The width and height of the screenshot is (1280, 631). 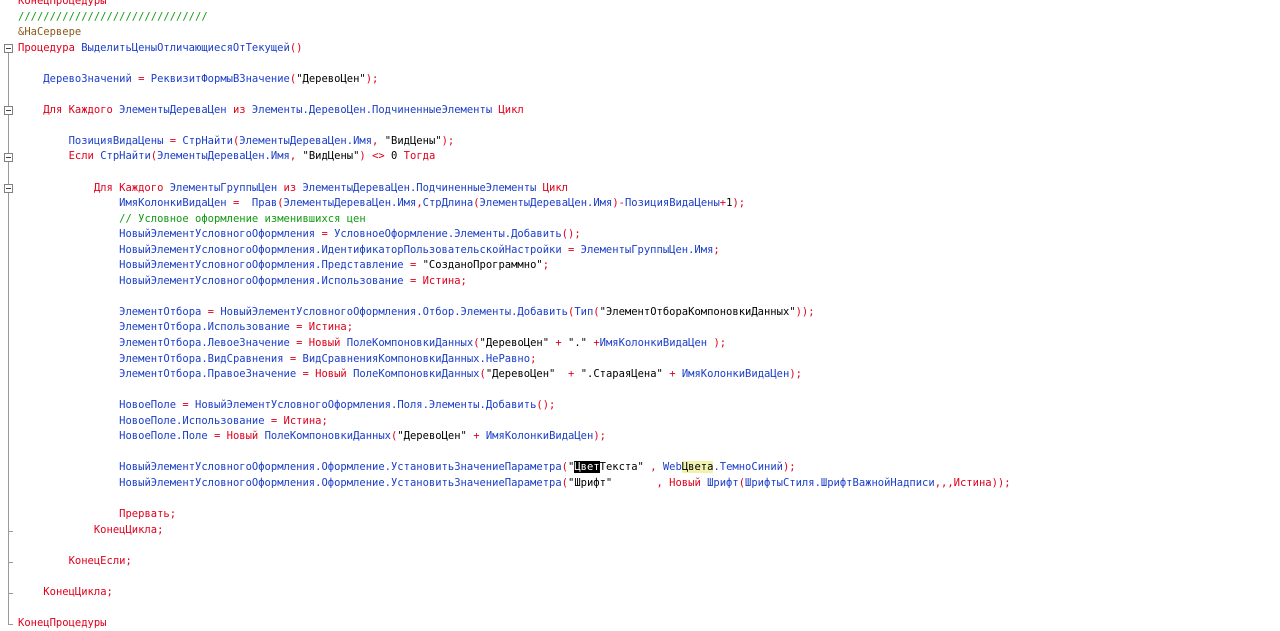 What do you see at coordinates (160, 311) in the screenshot?
I see `code-token: ЭлементОтбора` at bounding box center [160, 311].